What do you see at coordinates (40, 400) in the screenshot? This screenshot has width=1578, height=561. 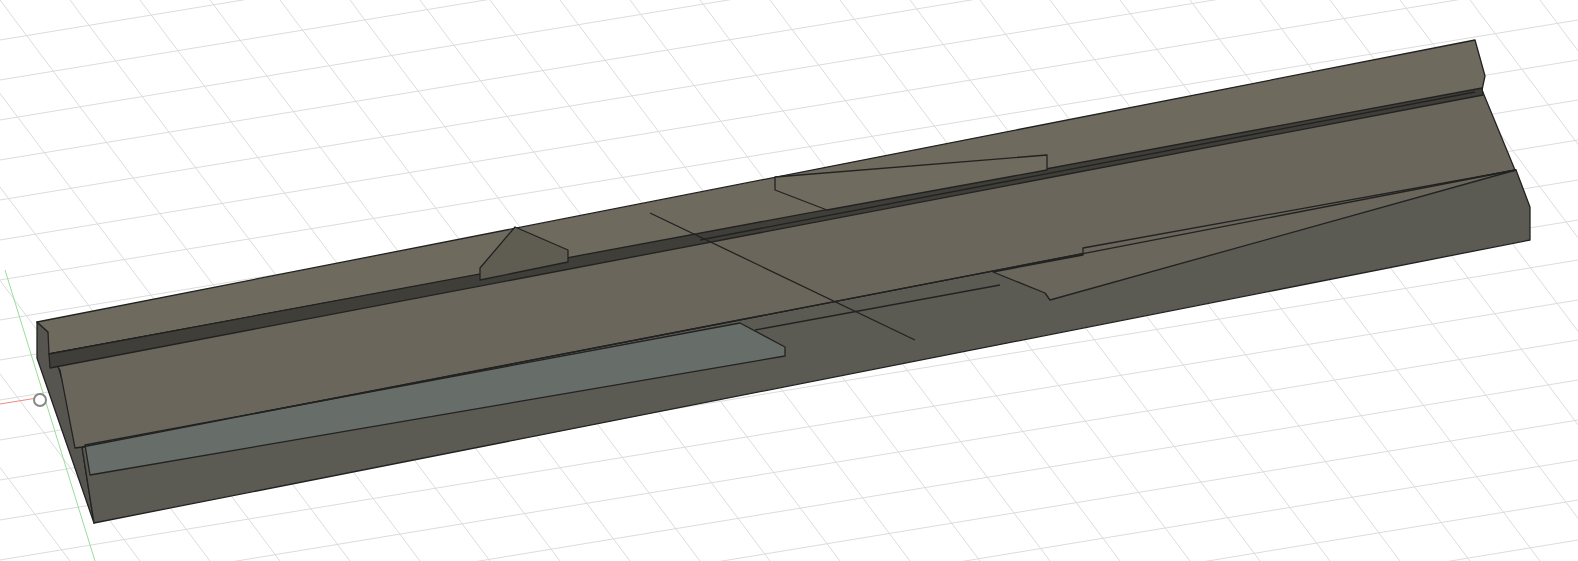 I see `origin-icon` at bounding box center [40, 400].